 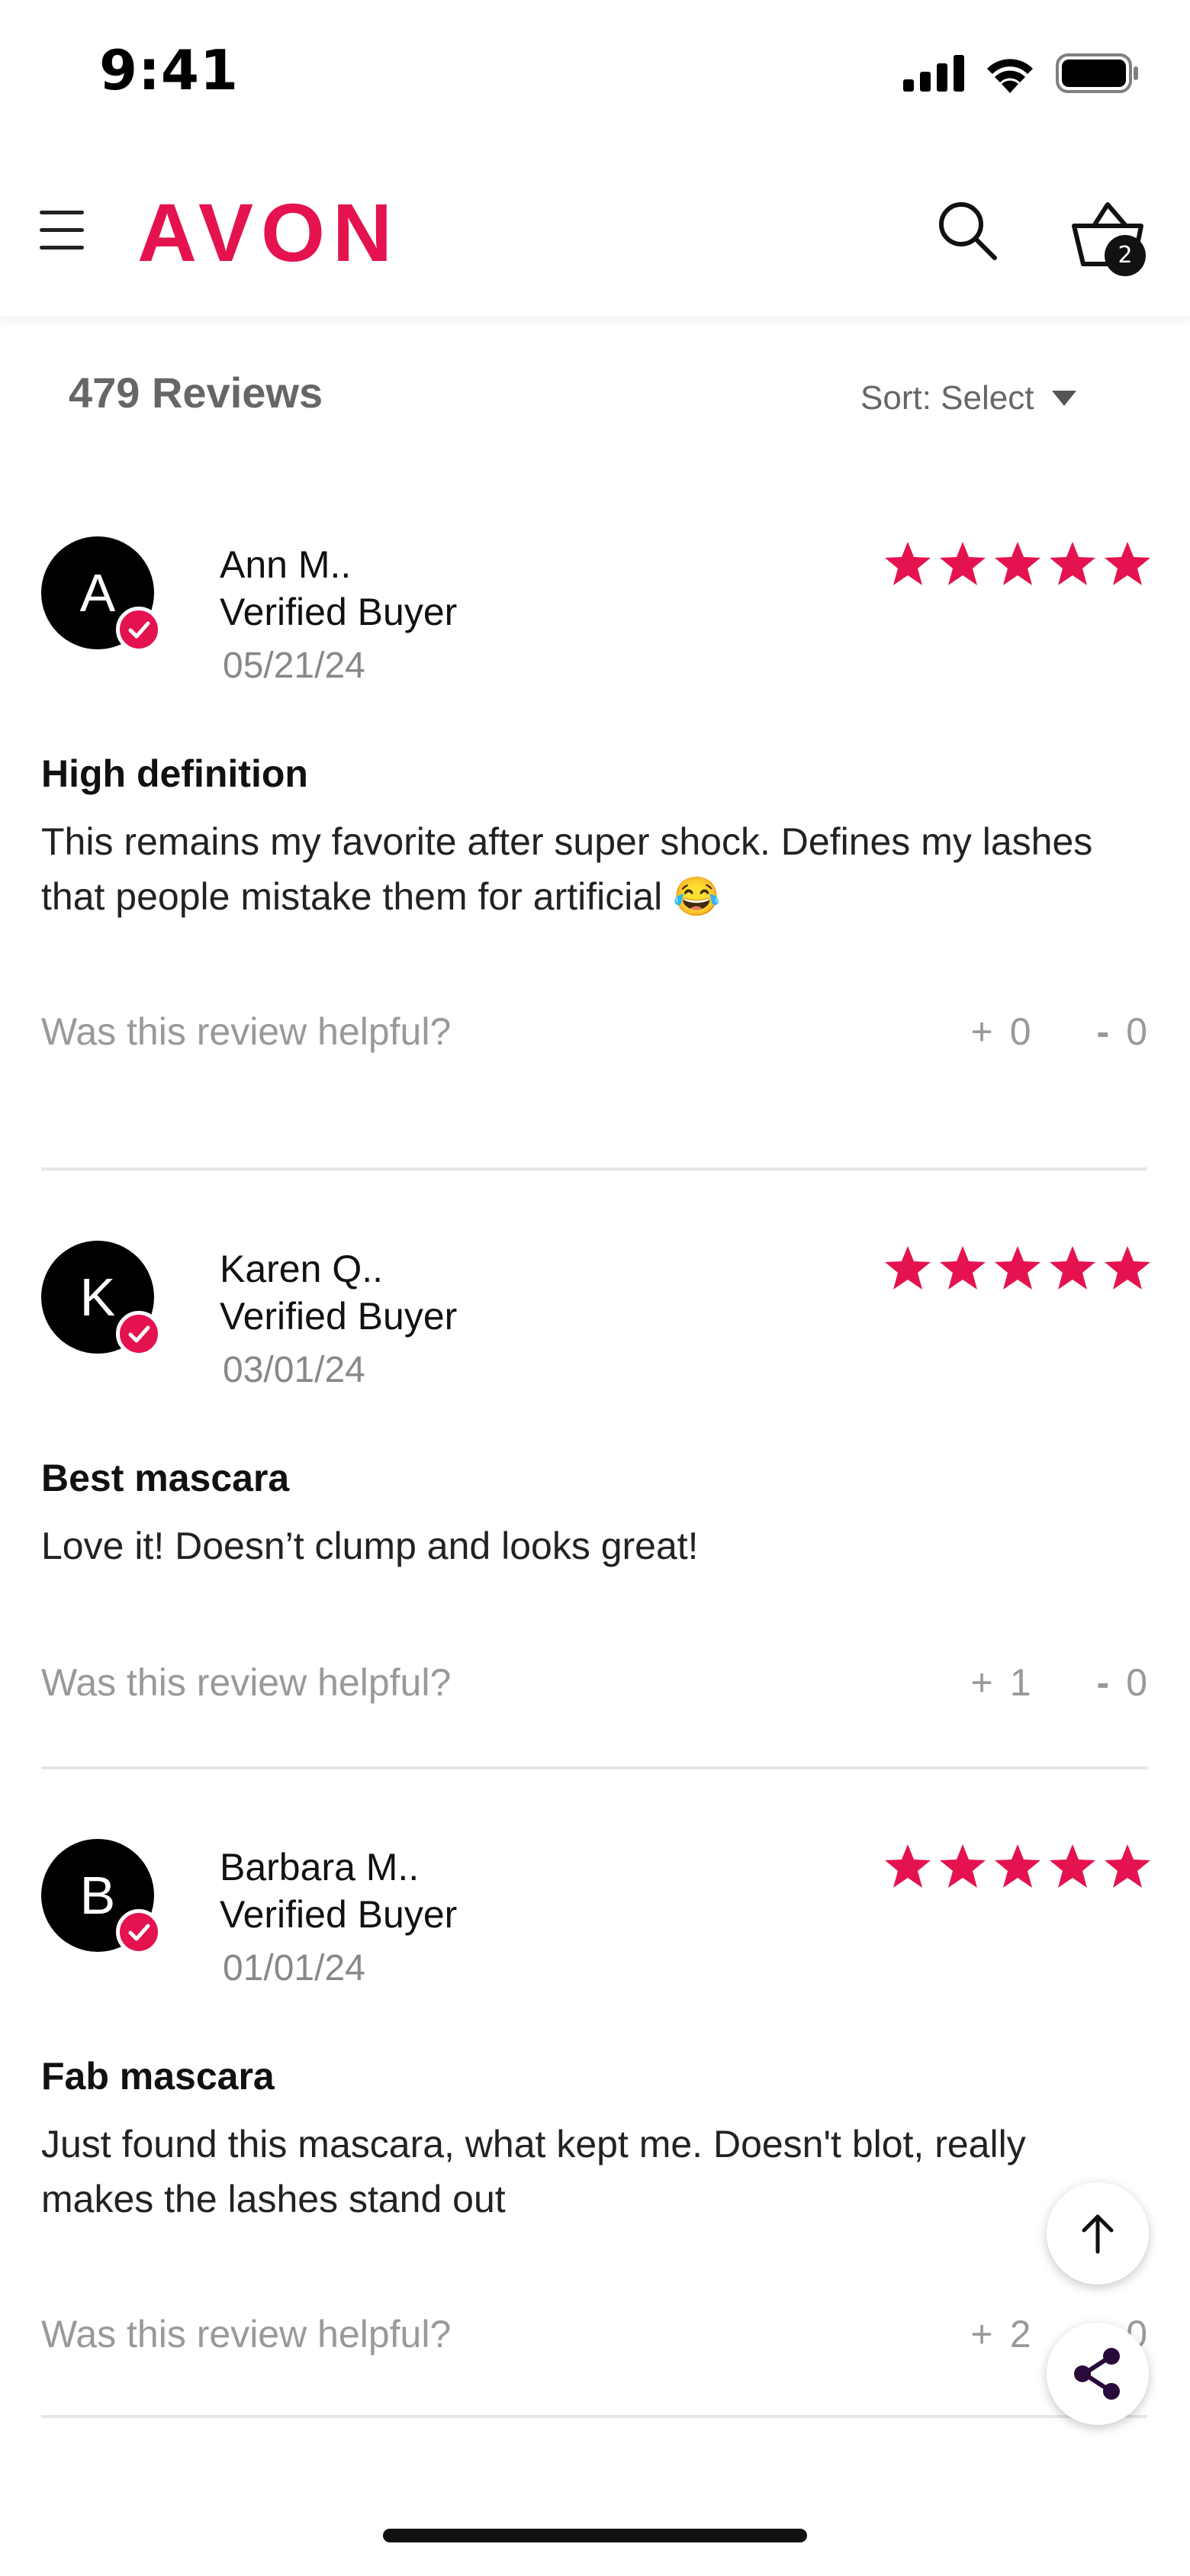 I want to click on review-title: Best mascara, so click(x=165, y=1478).